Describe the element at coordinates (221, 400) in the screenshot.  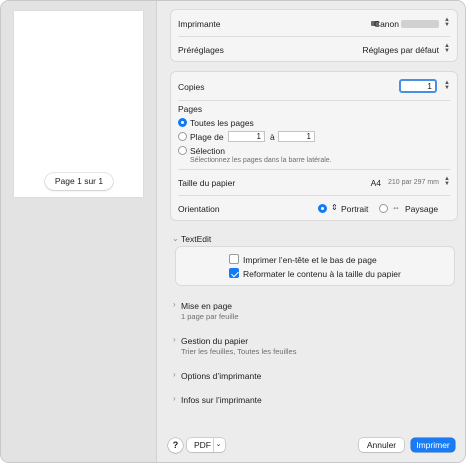
I see `section-title: Infos sur l’imprimante` at that location.